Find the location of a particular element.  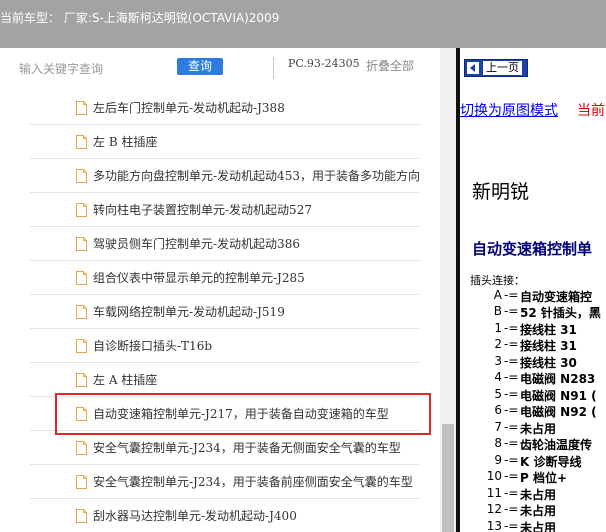

pin-id: A is located at coordinates (497, 295).